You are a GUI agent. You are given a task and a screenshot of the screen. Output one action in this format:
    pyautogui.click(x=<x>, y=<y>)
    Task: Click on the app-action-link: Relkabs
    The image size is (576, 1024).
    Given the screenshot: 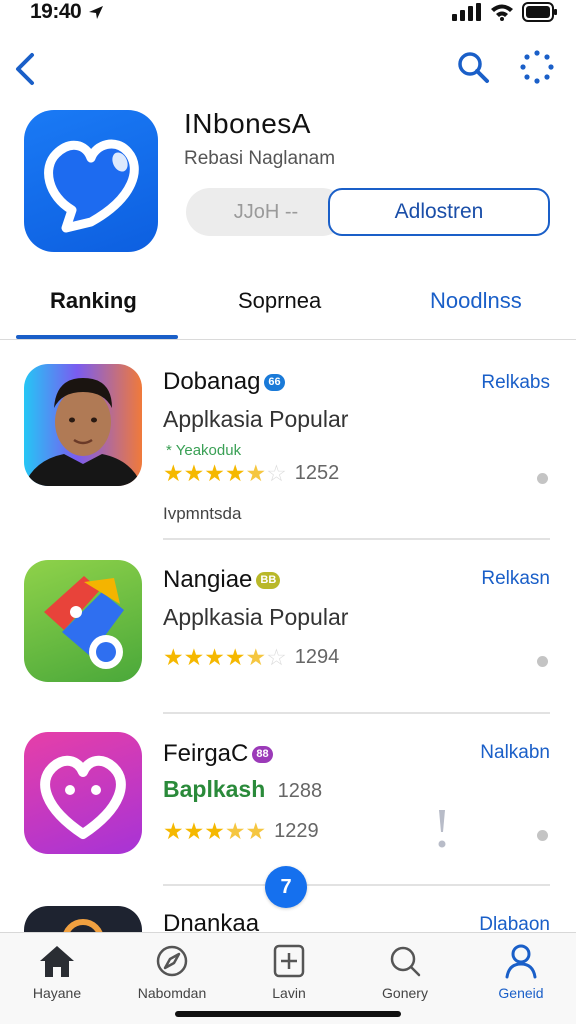 What is the action you would take?
    pyautogui.click(x=515, y=383)
    